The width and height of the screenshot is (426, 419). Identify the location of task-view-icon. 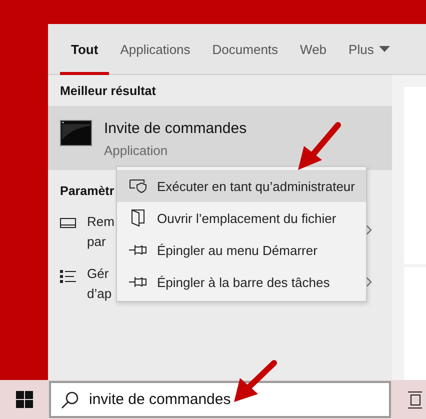
(416, 399).